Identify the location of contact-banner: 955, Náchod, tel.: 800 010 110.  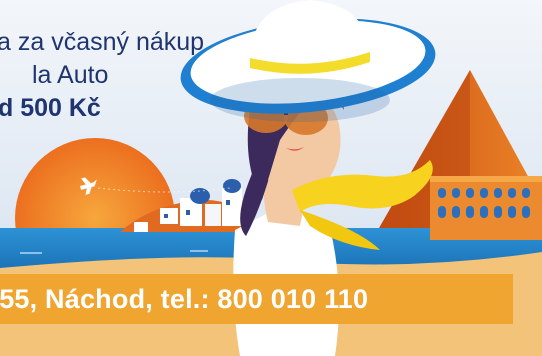
(256, 299).